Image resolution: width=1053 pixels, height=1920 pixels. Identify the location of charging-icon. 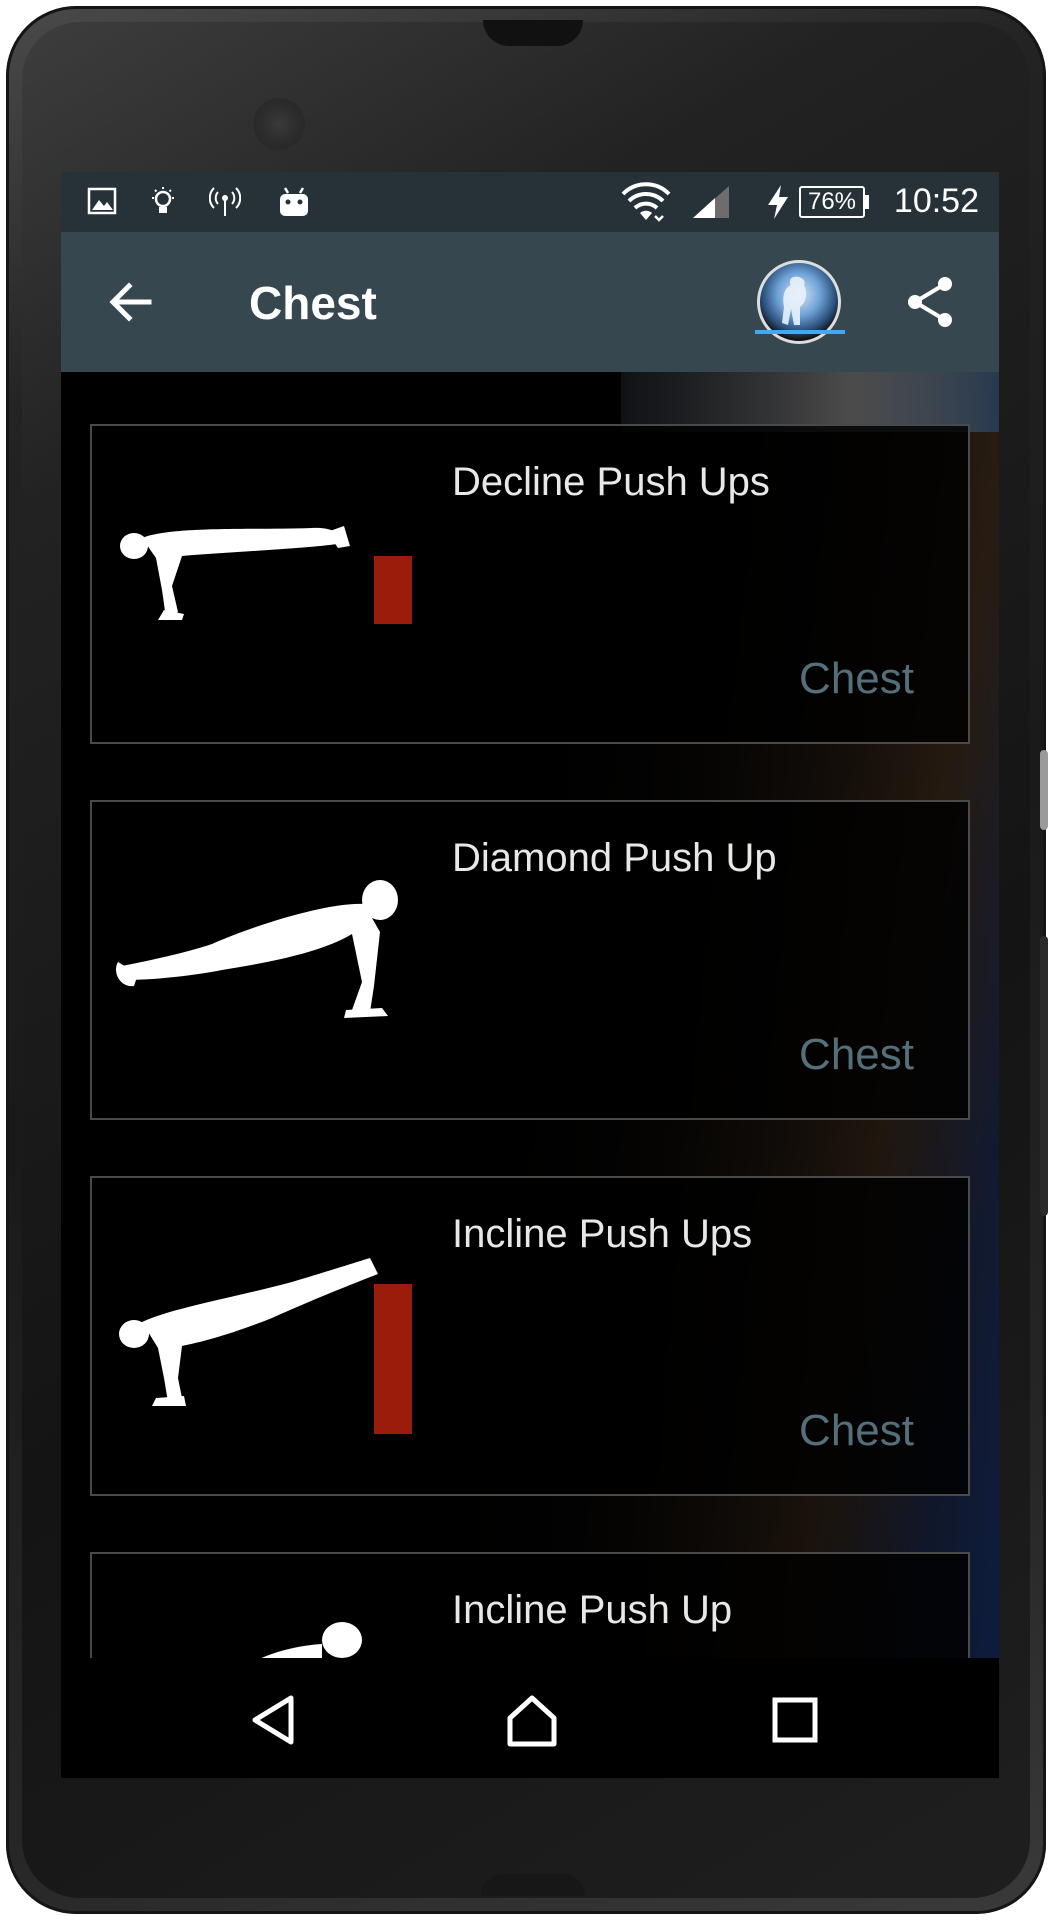
(778, 202).